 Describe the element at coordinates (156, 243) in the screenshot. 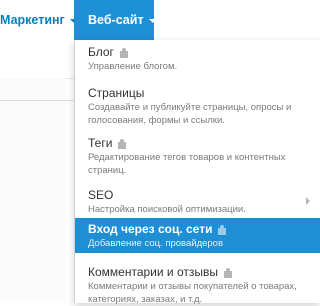

I see `menu-item-description: Добавление соц. провайдеров` at that location.